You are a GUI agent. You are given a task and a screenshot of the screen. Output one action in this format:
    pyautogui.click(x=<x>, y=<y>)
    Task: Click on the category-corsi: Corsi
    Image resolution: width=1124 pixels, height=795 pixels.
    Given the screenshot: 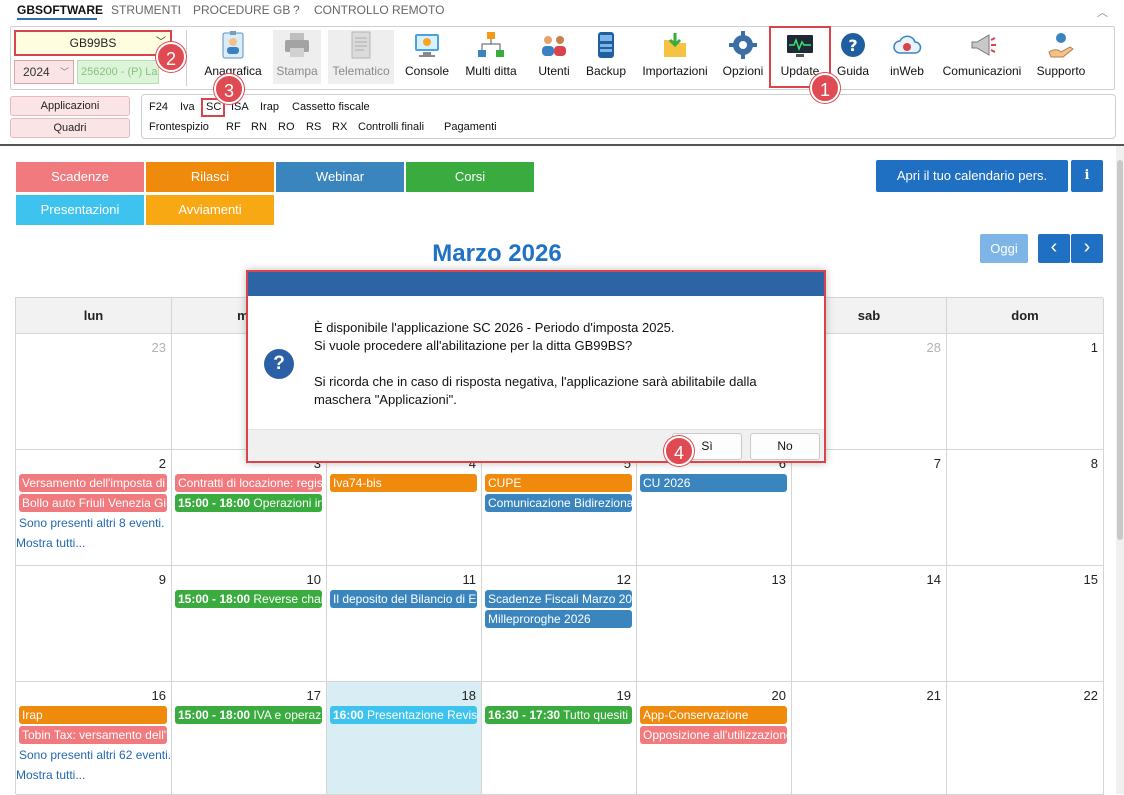 What is the action you would take?
    pyautogui.click(x=470, y=177)
    